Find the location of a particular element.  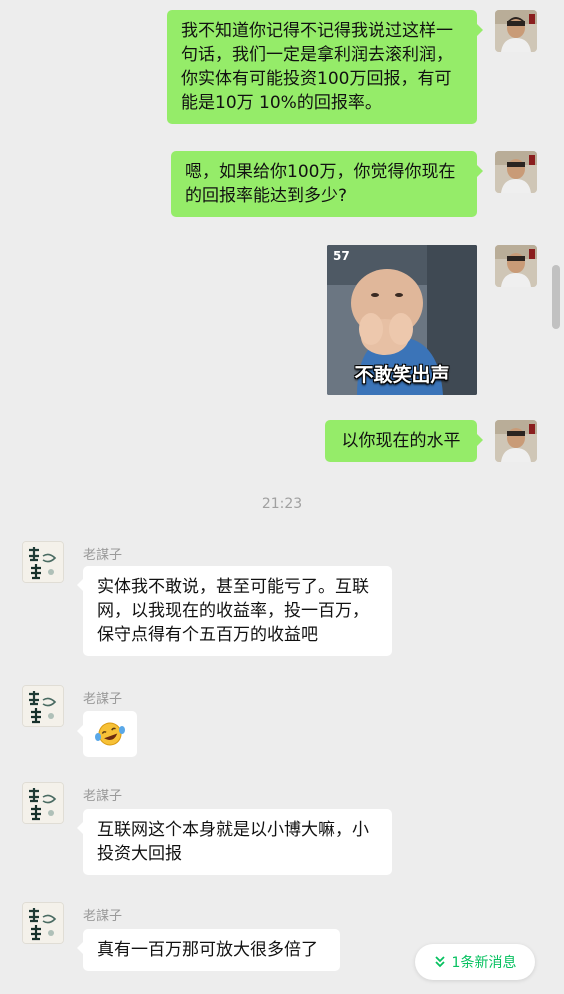

sticker-image: 57 不敢笑出声 is located at coordinates (402, 320).